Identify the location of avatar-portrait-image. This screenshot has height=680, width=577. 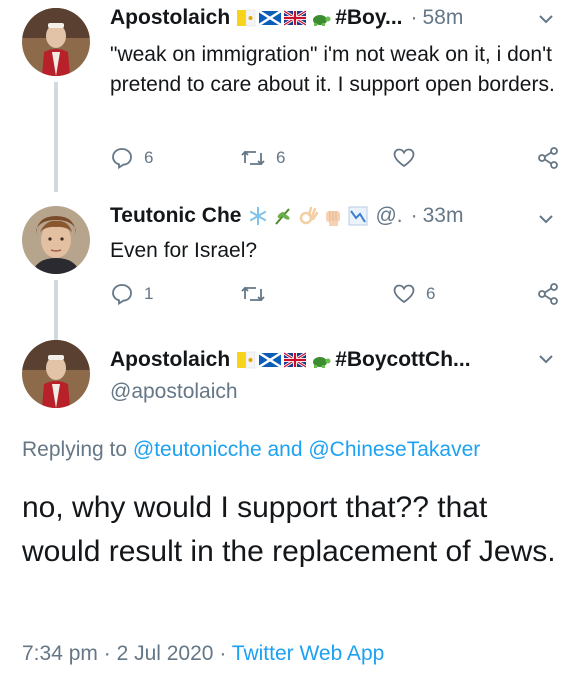
(56, 240).